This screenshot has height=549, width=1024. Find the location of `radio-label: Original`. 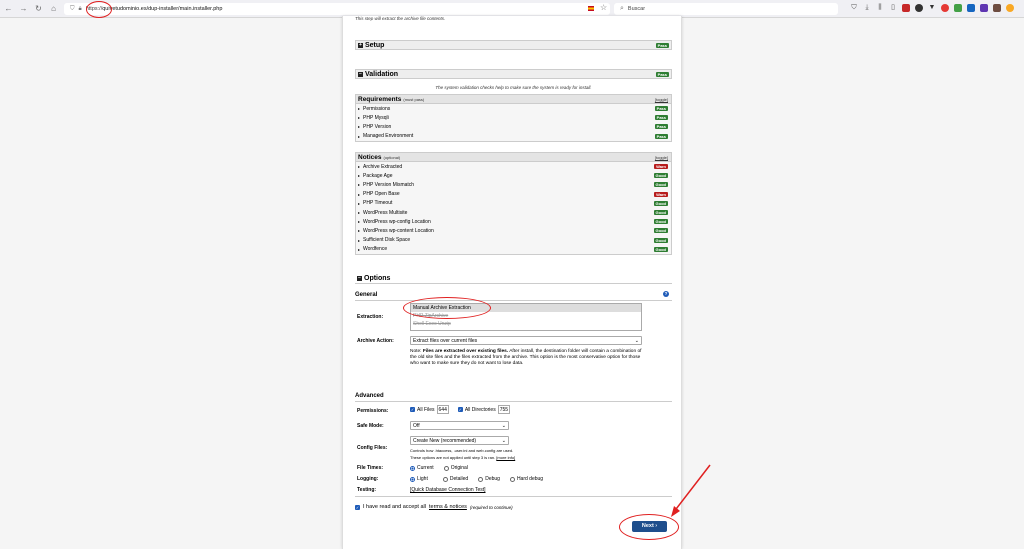

radio-label: Original is located at coordinates (459, 468).